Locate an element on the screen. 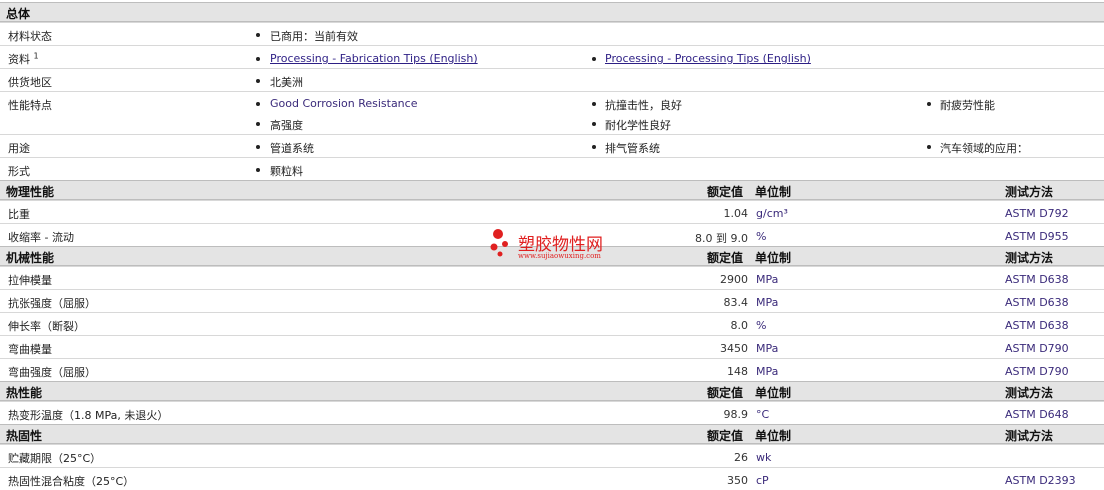 Image resolution: width=1104 pixels, height=490 pixels. region-label: 供货地区 is located at coordinates (30, 82).